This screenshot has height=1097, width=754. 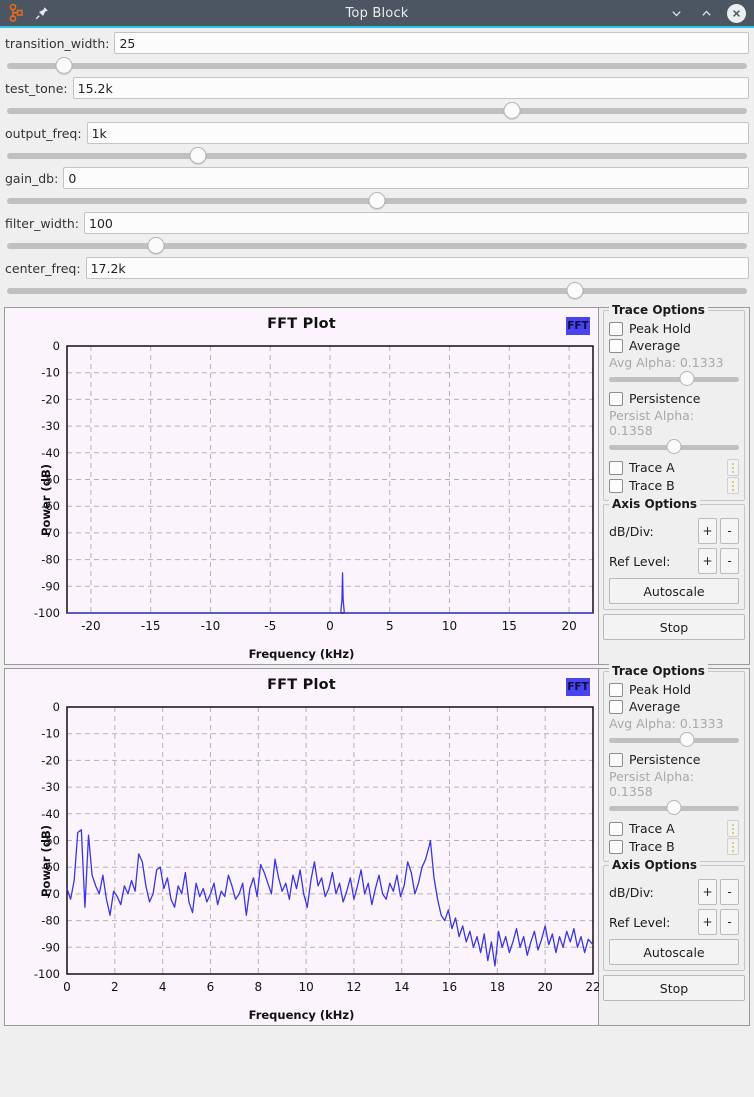 I want to click on stop-button-2: Stop, so click(x=674, y=988).